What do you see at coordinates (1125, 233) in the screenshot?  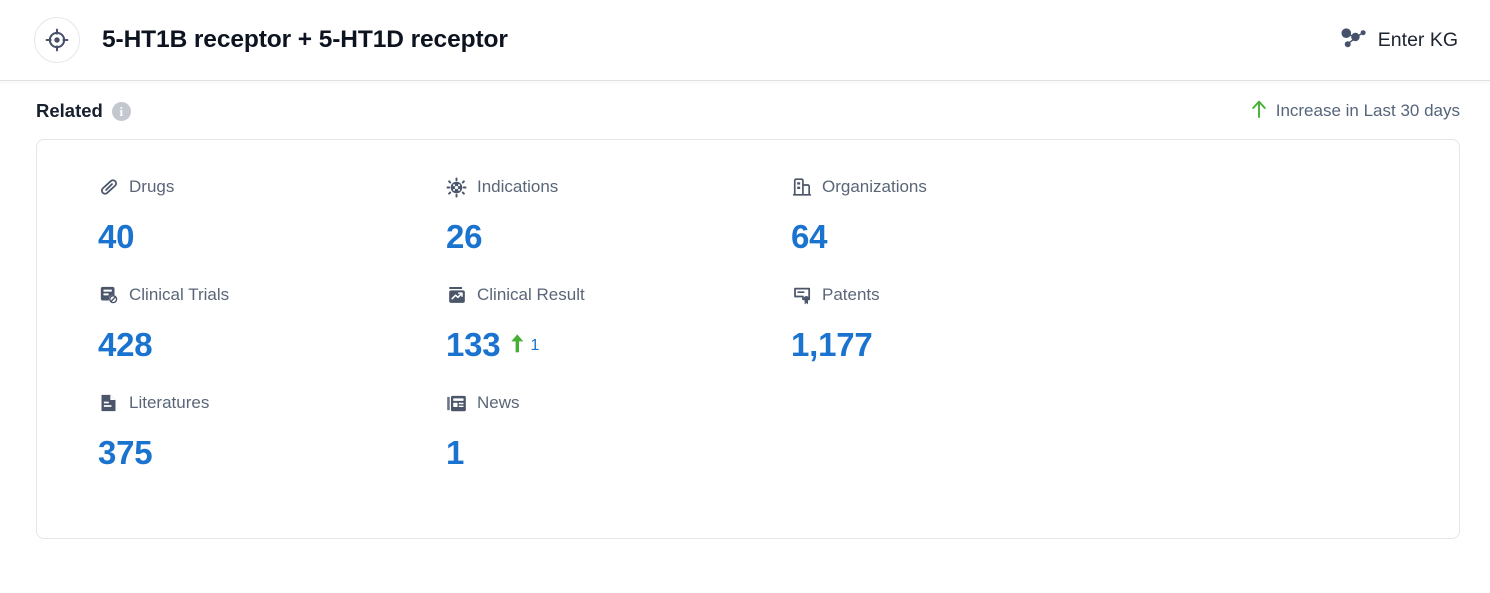 I see `stat-value-row: 64` at bounding box center [1125, 233].